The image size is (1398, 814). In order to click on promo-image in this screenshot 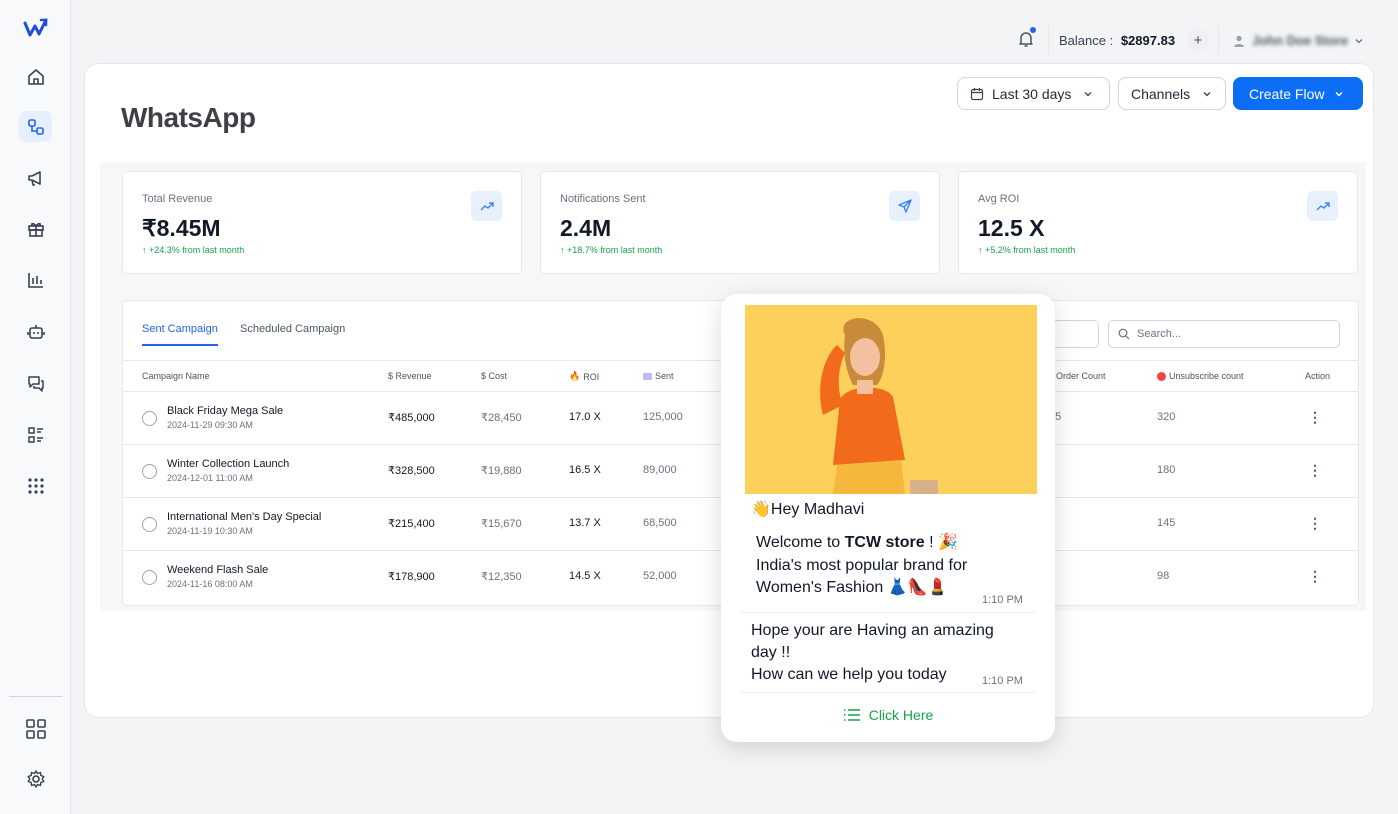, I will do `click(891, 399)`.